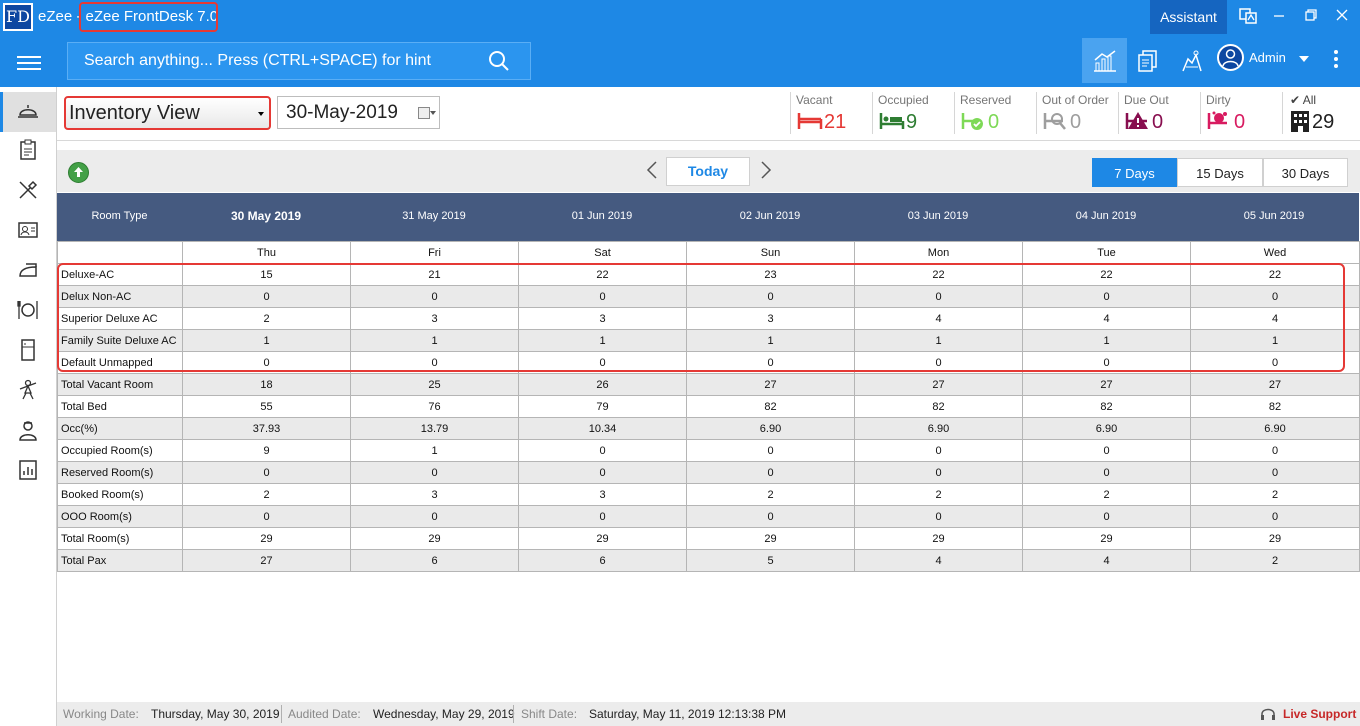 The width and height of the screenshot is (1360, 726). I want to click on sidebar-item-guest-profile, so click(28, 232).